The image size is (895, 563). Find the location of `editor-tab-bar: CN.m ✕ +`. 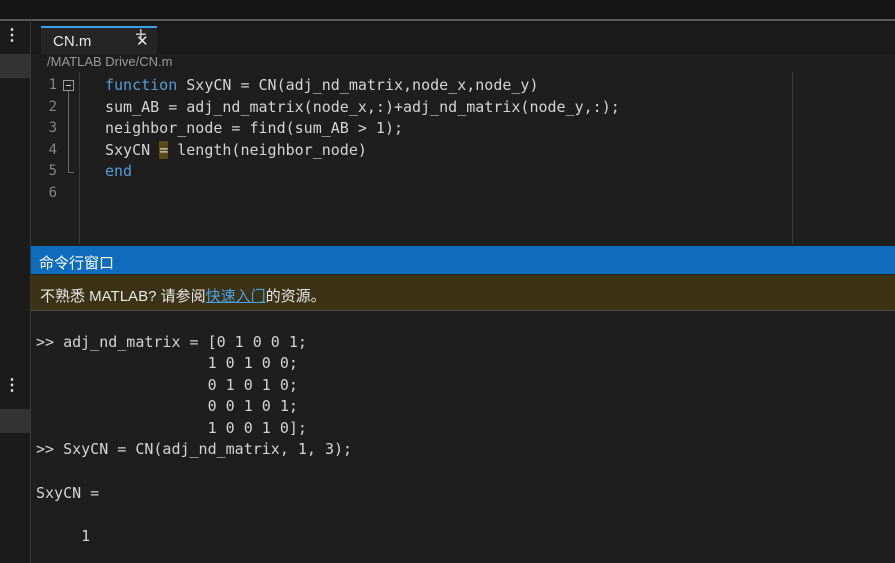

editor-tab-bar: CN.m ✕ + is located at coordinates (463, 38).